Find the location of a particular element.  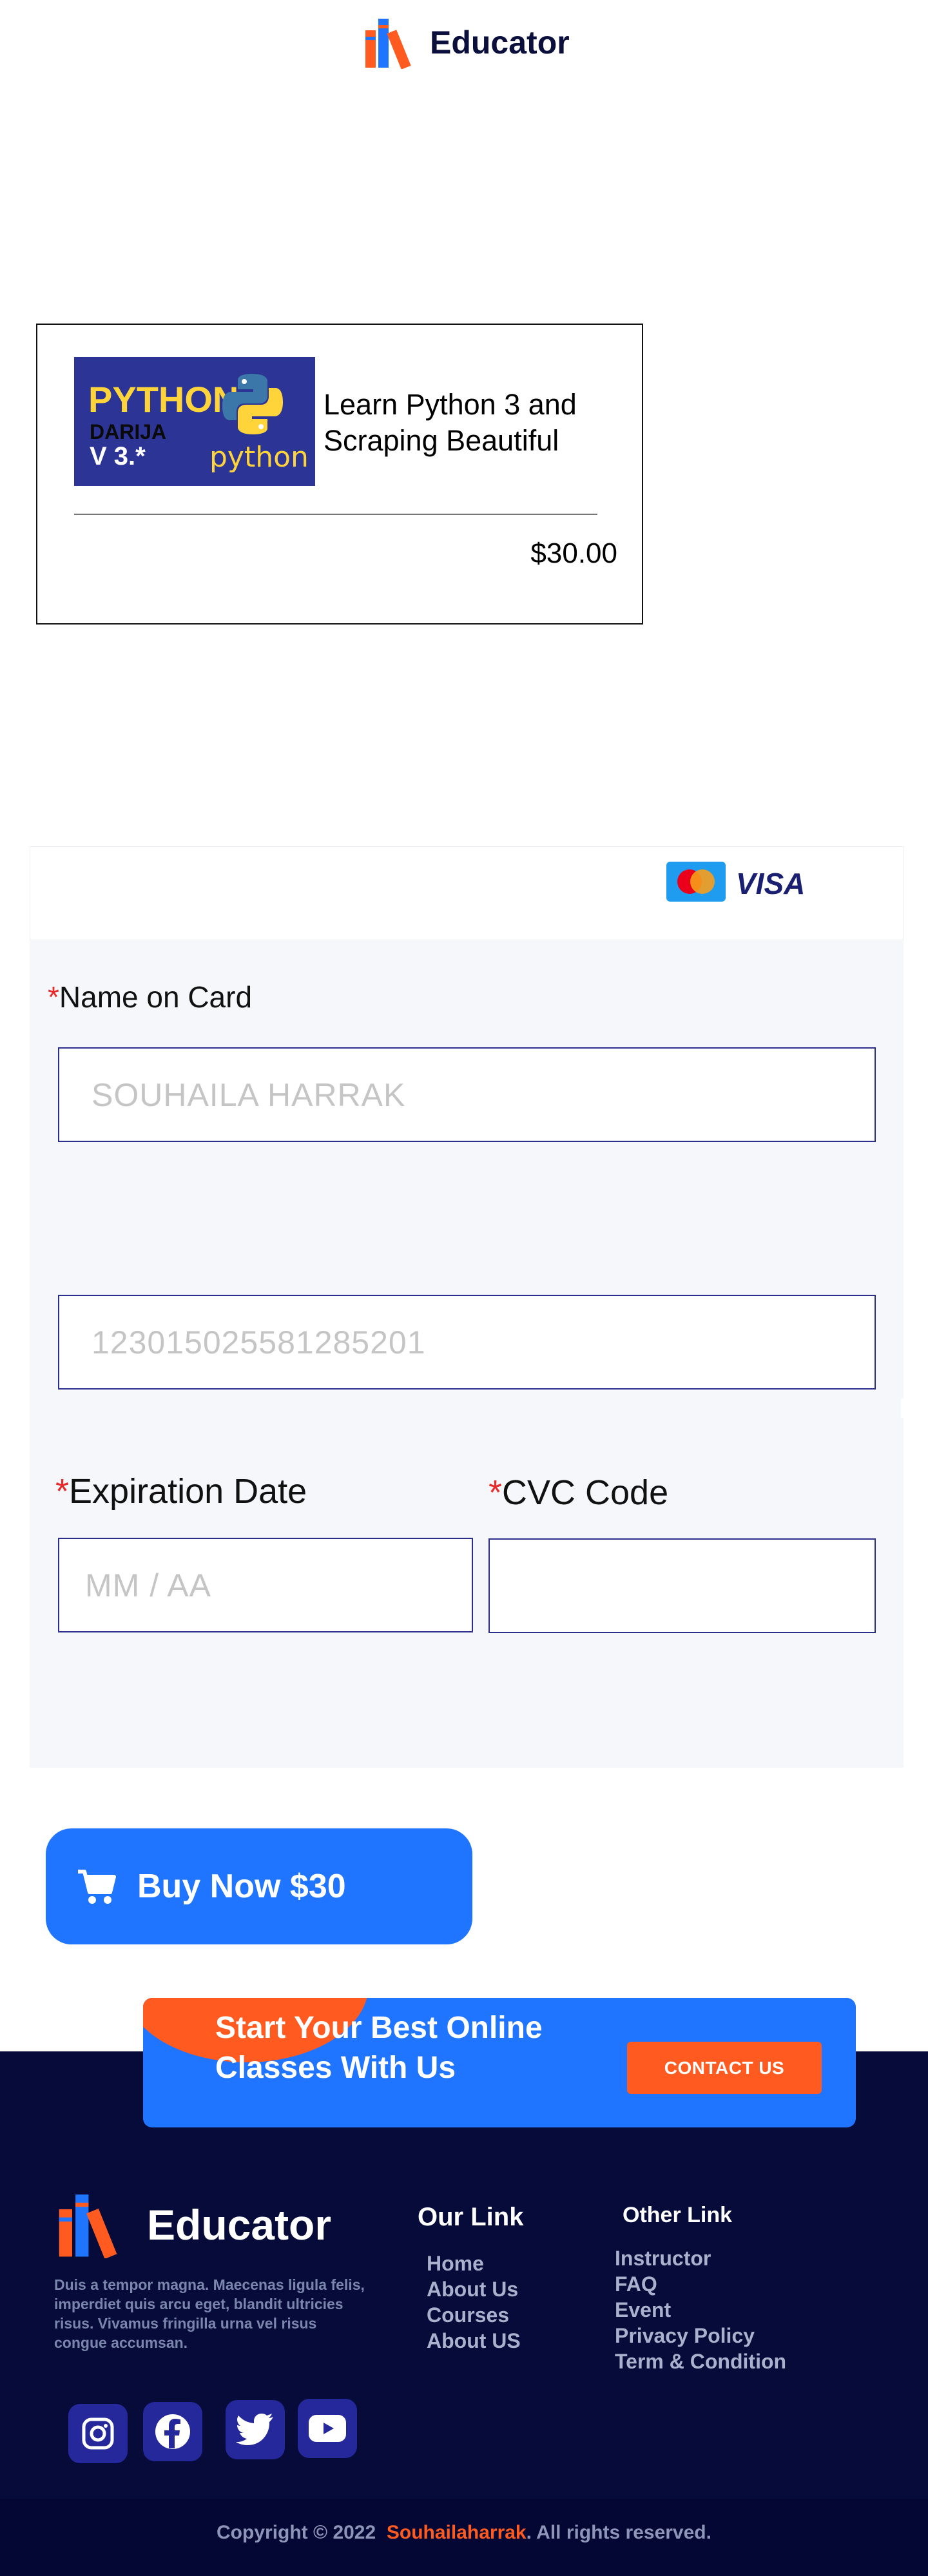

buy-now-button: Buy Now $30 is located at coordinates (259, 1886).